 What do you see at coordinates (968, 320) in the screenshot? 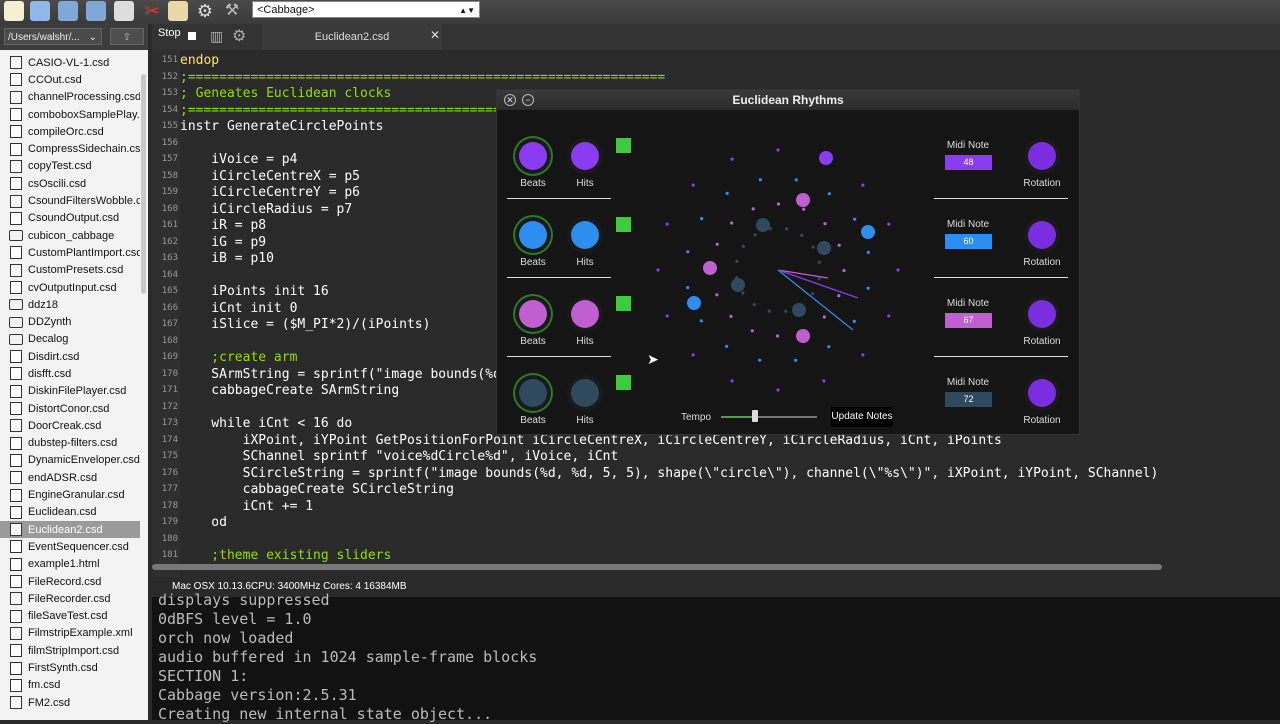
I see `midi-note-value: 67` at bounding box center [968, 320].